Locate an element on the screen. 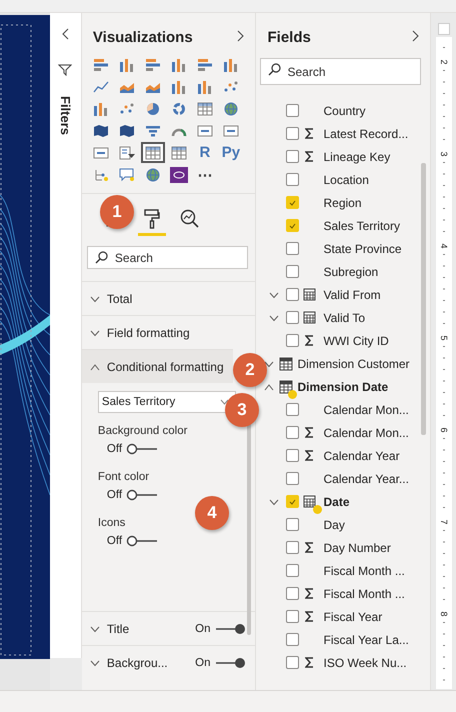 The height and width of the screenshot is (712, 456). bar-chart-icon is located at coordinates (152, 65).